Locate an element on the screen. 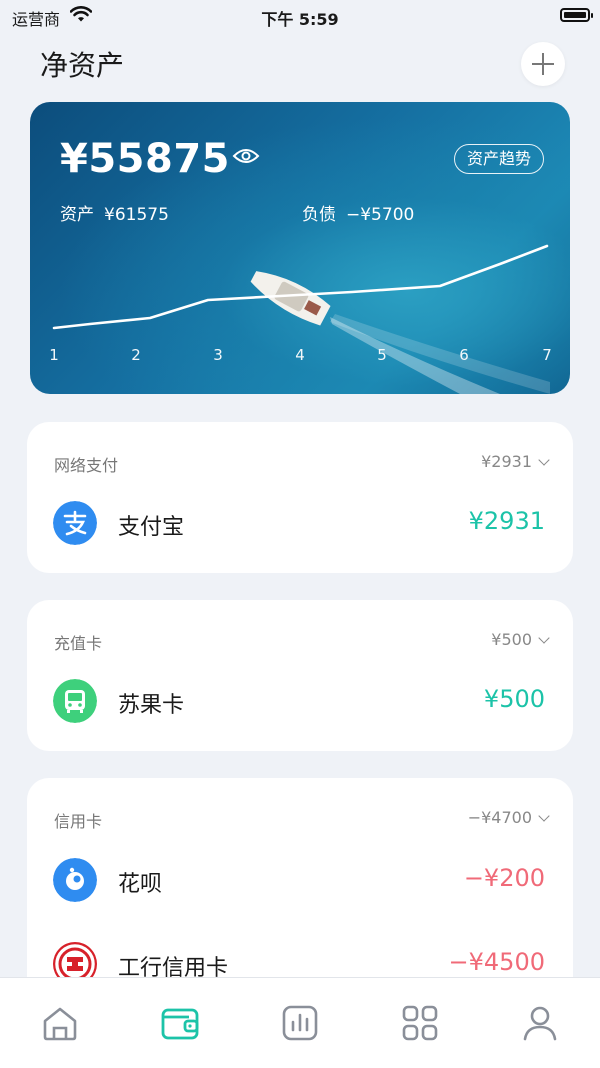  group-total: −¥4700 is located at coordinates (499, 817).